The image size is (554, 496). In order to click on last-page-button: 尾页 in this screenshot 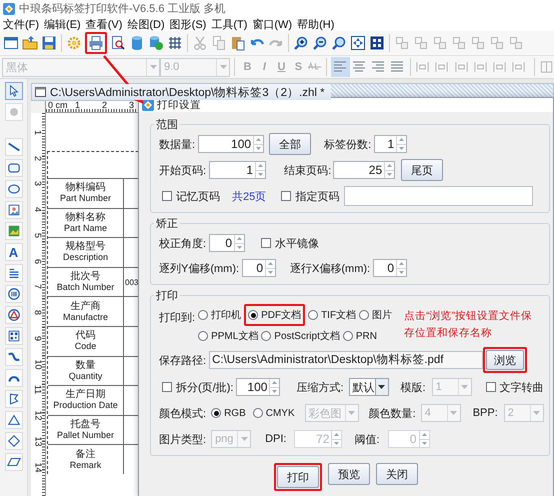, I will do `click(422, 170)`.